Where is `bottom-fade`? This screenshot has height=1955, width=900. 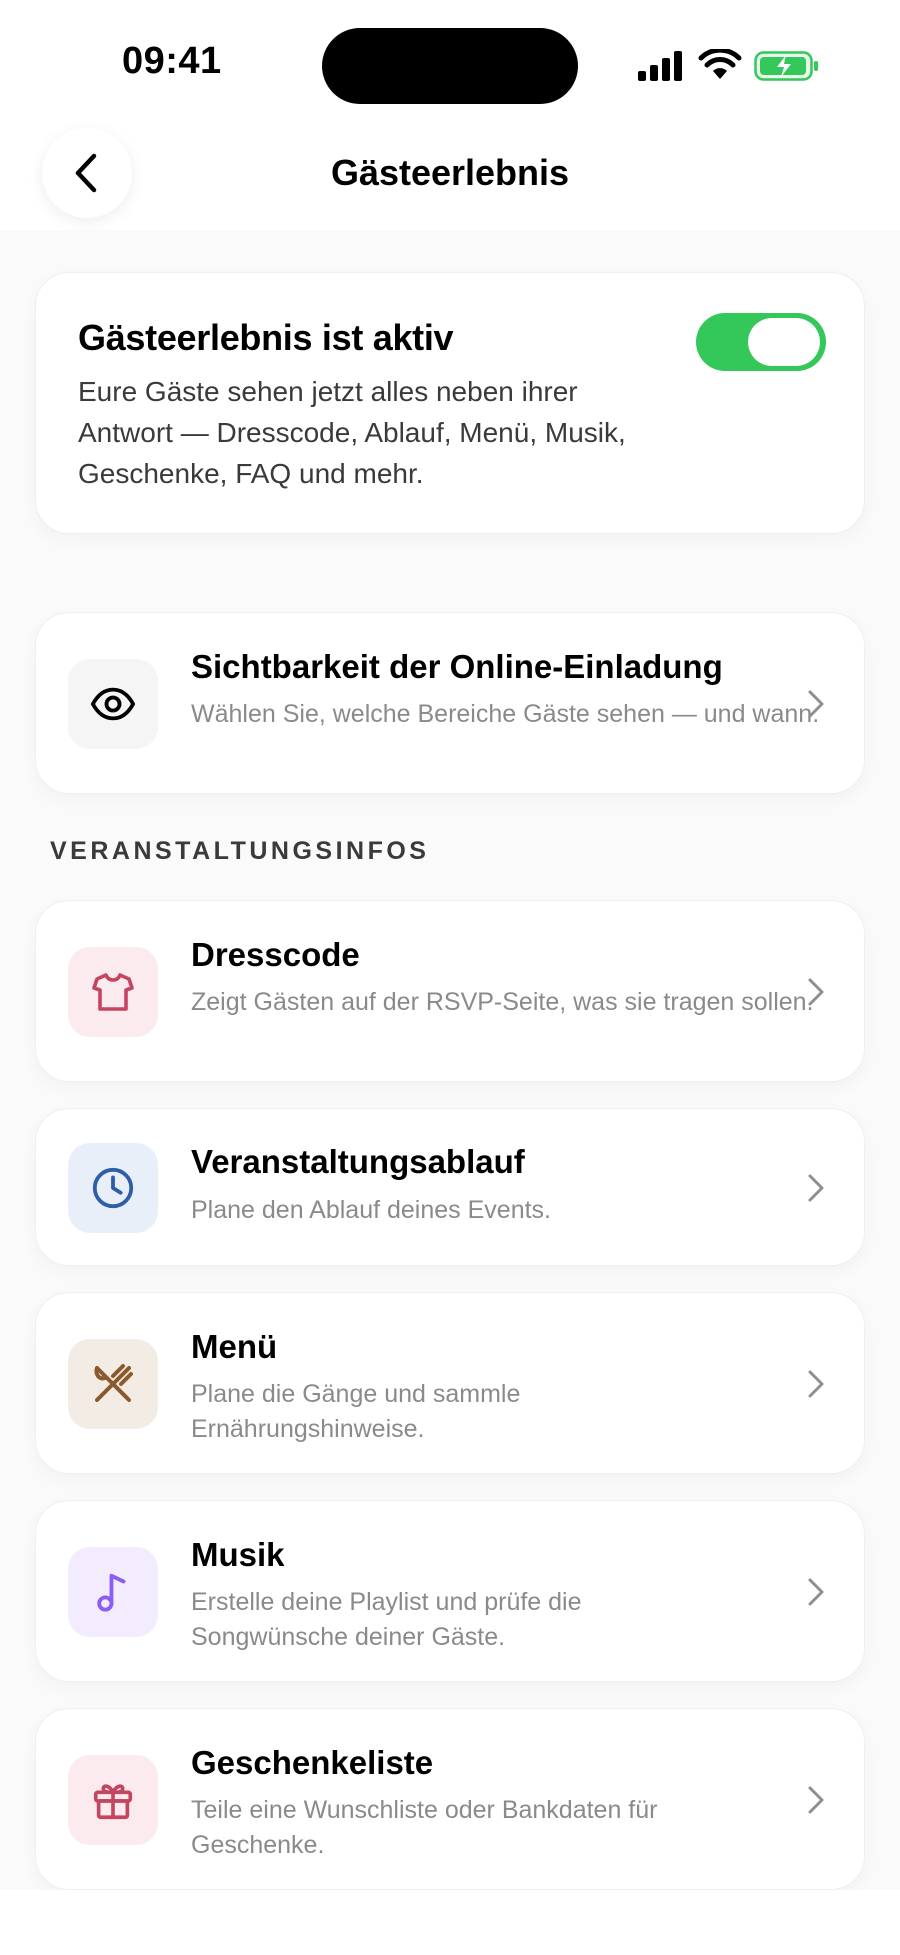
bottom-fade is located at coordinates (450, 1922).